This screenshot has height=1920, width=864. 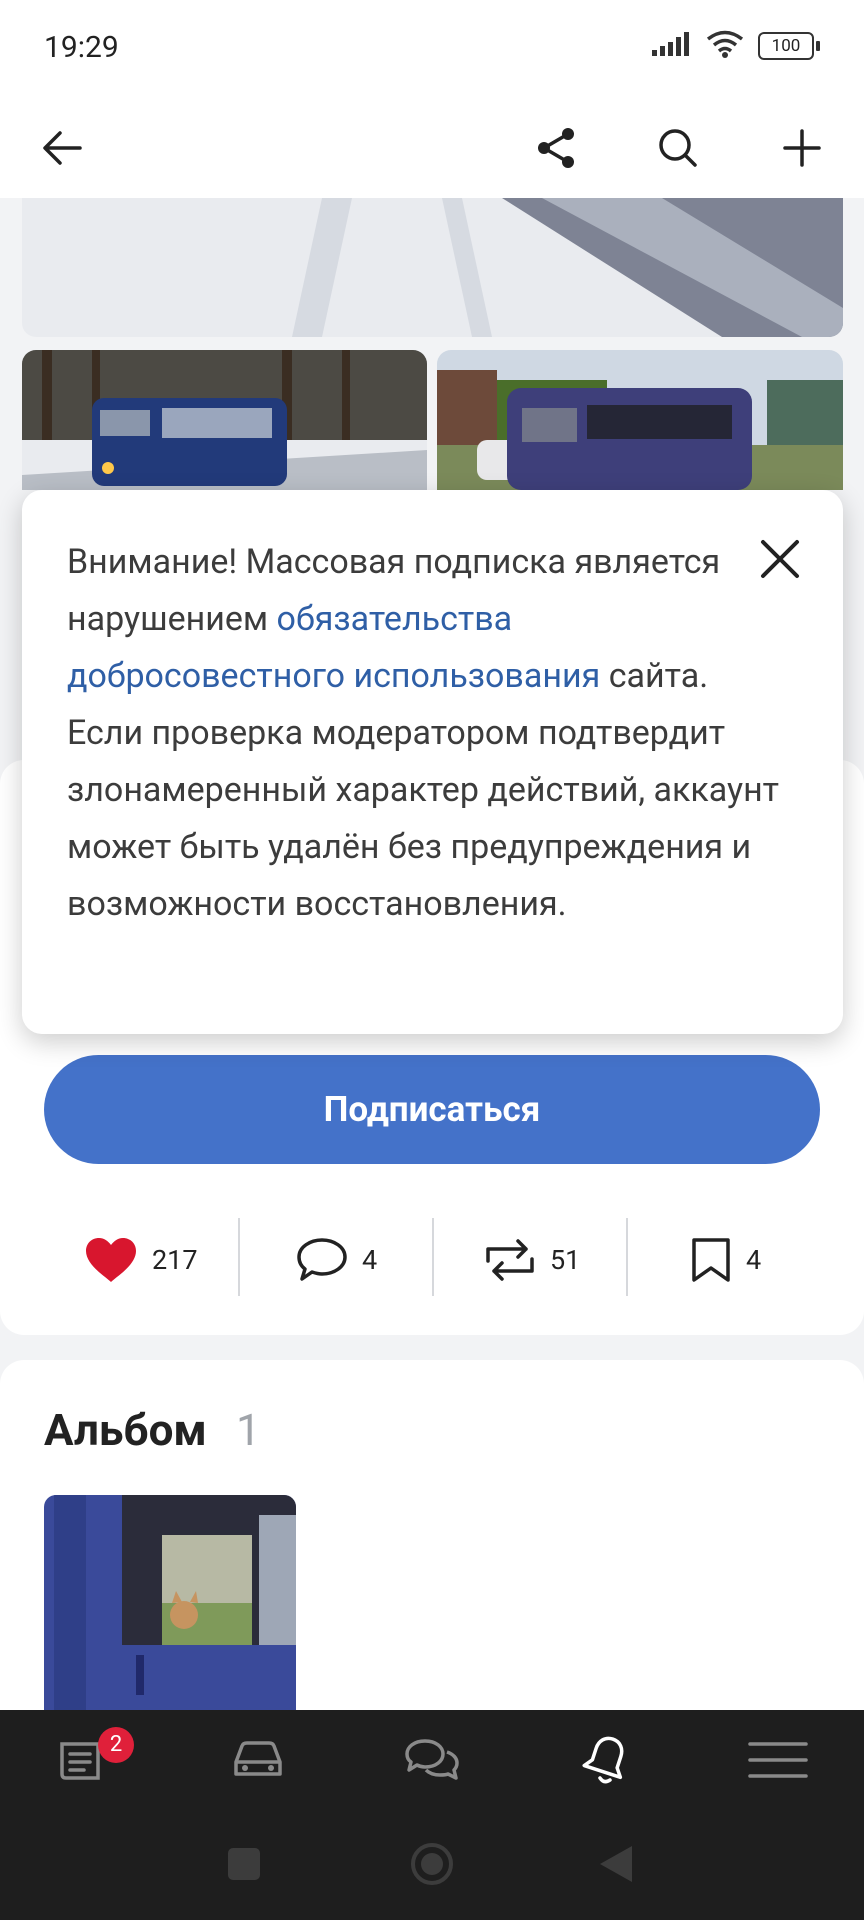 I want to click on bottom-navigation: 2, so click(x=432, y=1760).